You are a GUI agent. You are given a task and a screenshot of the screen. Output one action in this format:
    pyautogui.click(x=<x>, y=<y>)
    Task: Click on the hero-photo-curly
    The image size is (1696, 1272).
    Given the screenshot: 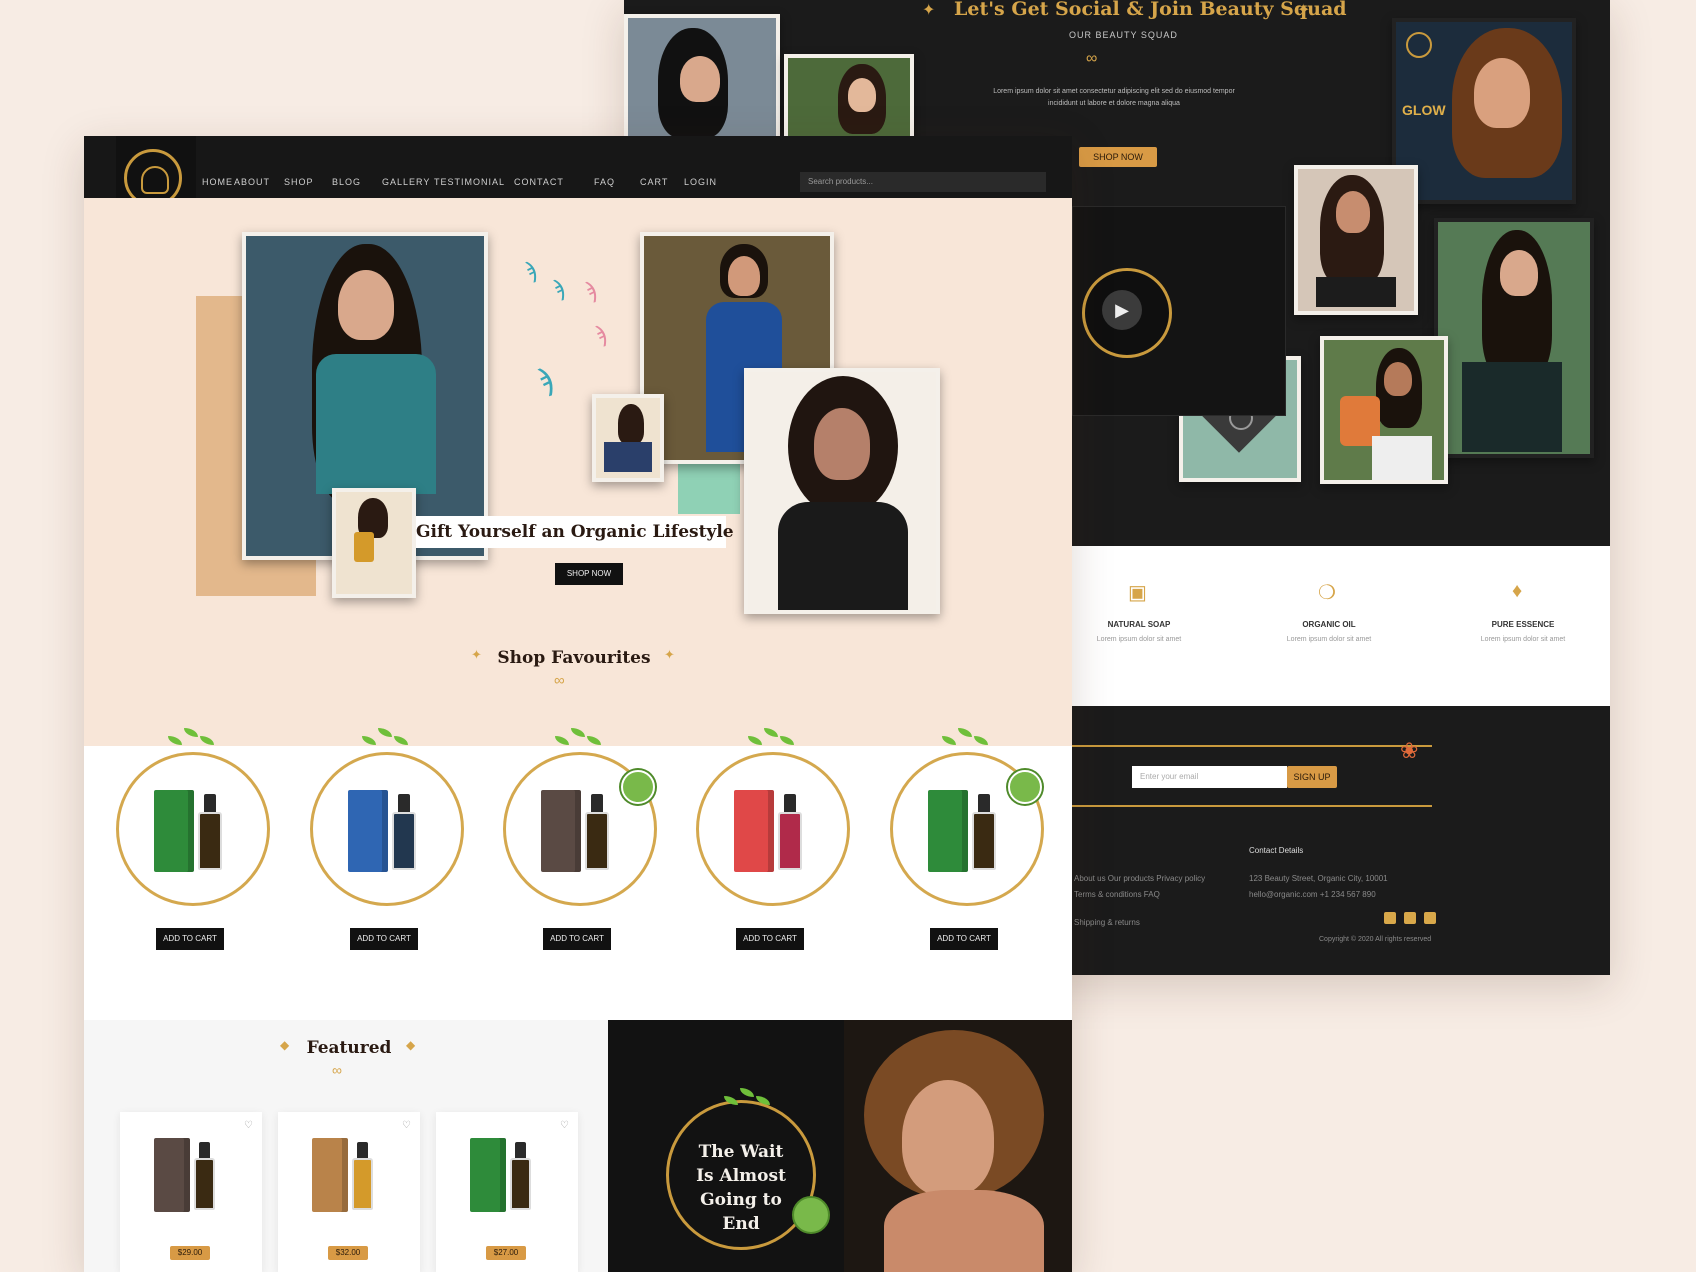 What is the action you would take?
    pyautogui.click(x=842, y=491)
    